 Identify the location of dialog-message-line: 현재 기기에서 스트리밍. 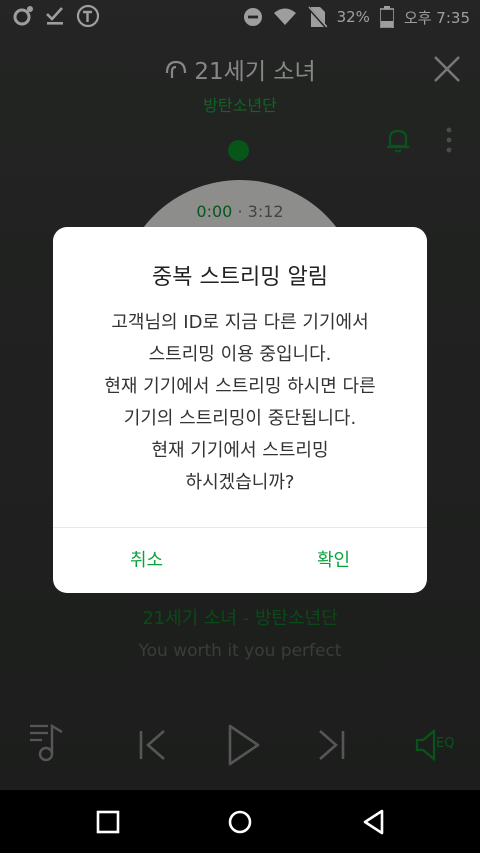
(240, 450).